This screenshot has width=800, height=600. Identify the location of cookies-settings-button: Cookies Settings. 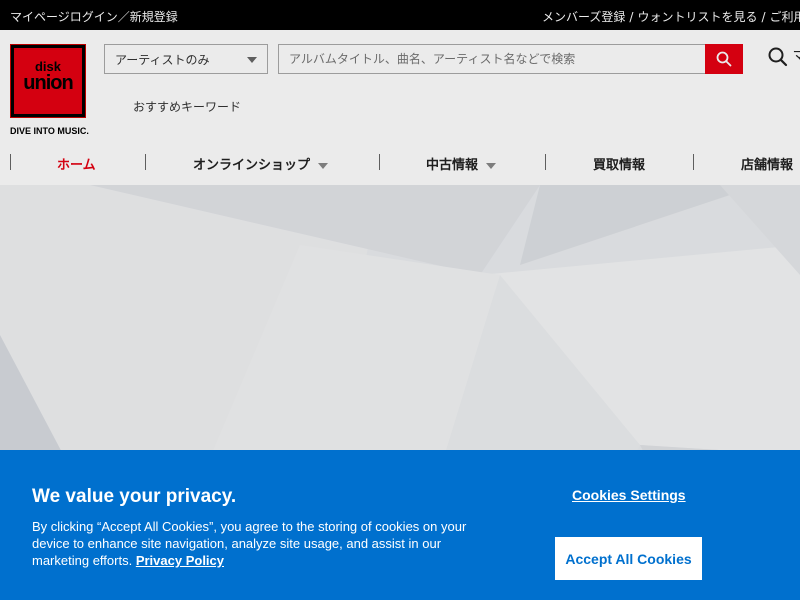
(629, 495).